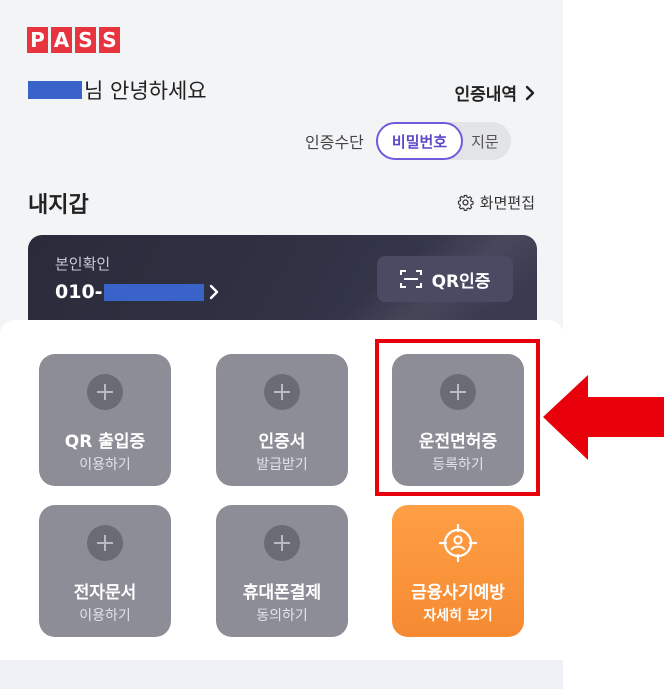 The height and width of the screenshot is (689, 664). I want to click on tile-subtitle: 동의하기, so click(282, 616).